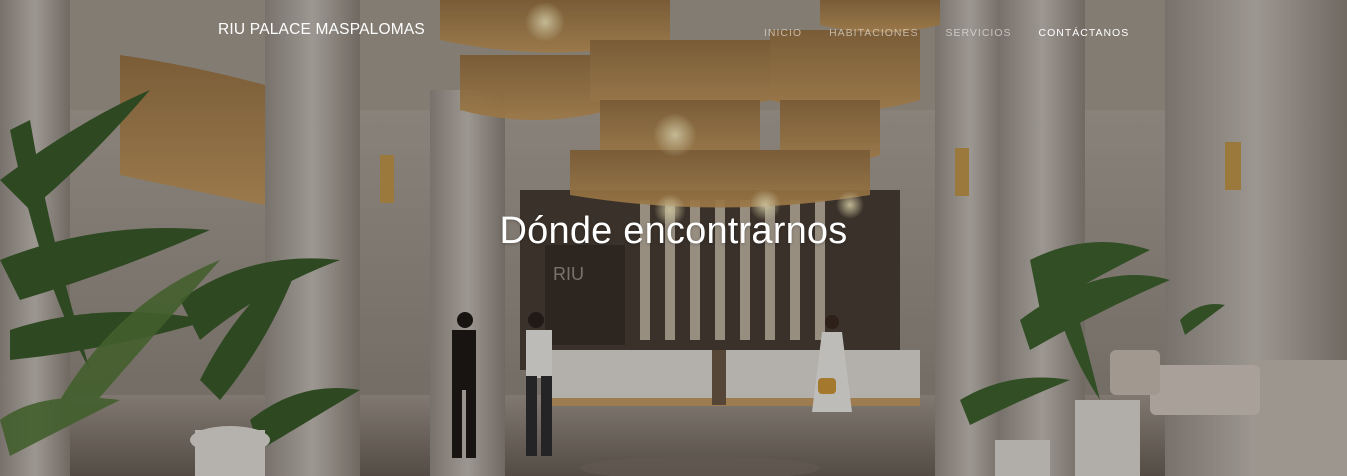 The width and height of the screenshot is (1347, 476). I want to click on nav-item-contactanos: CONTÁCTANOS, so click(1098, 33).